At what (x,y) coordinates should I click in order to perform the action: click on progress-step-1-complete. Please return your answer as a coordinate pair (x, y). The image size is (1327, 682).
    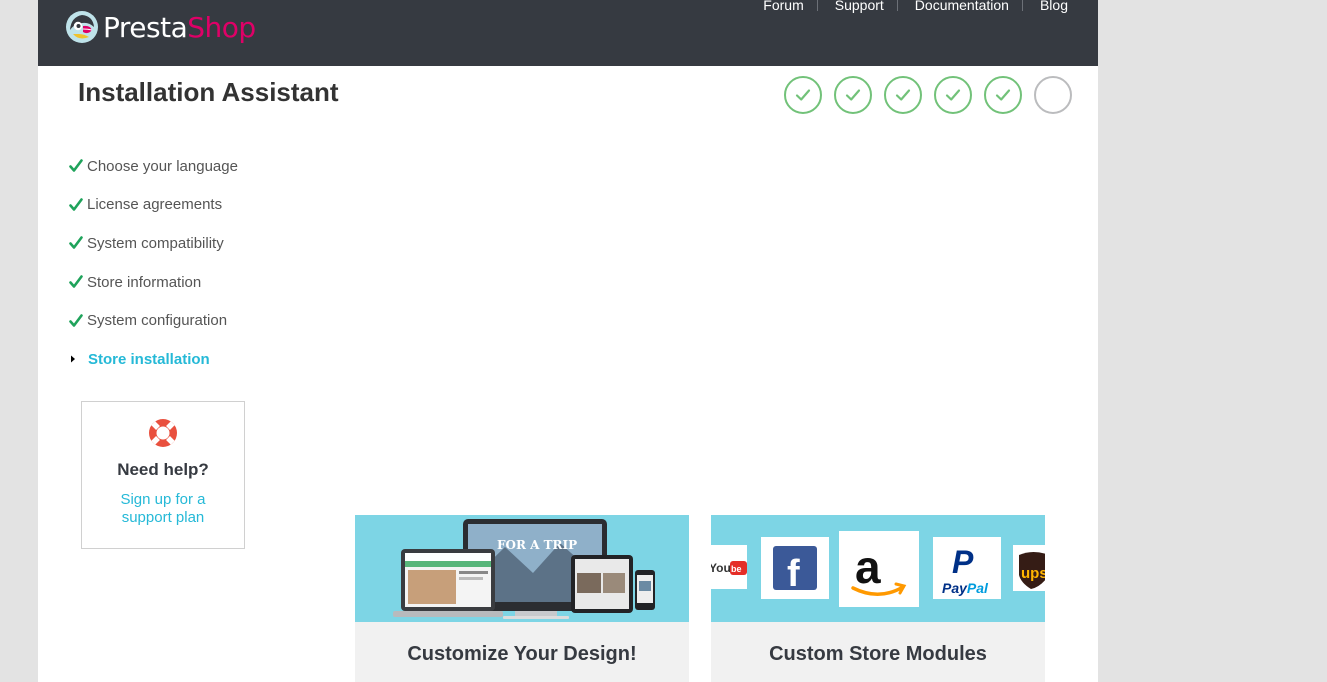
    Looking at the image, I should click on (803, 95).